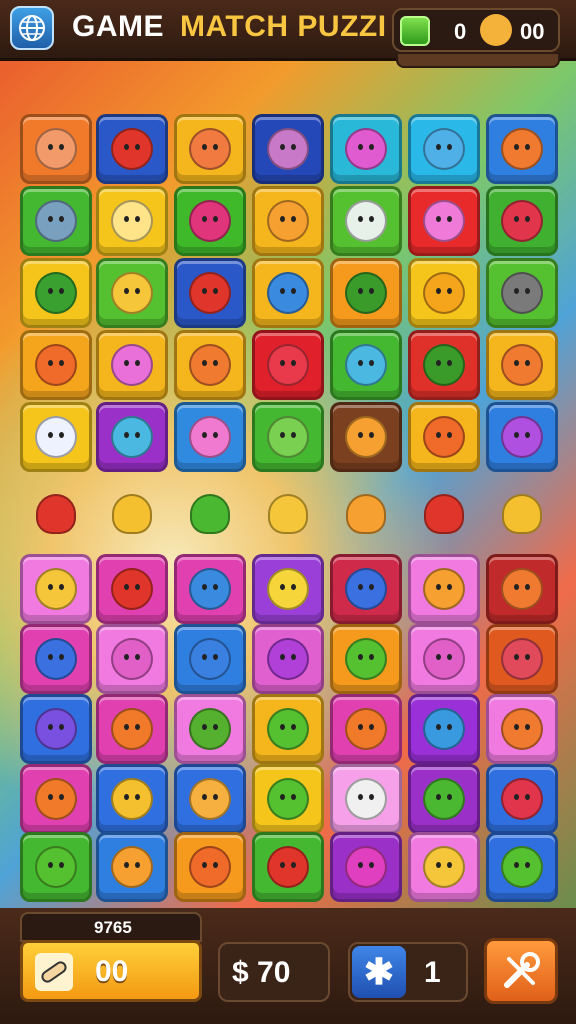 This screenshot has width=576, height=1024. Describe the element at coordinates (210, 867) in the screenshot. I see `bottom-tile-r5c3` at that location.